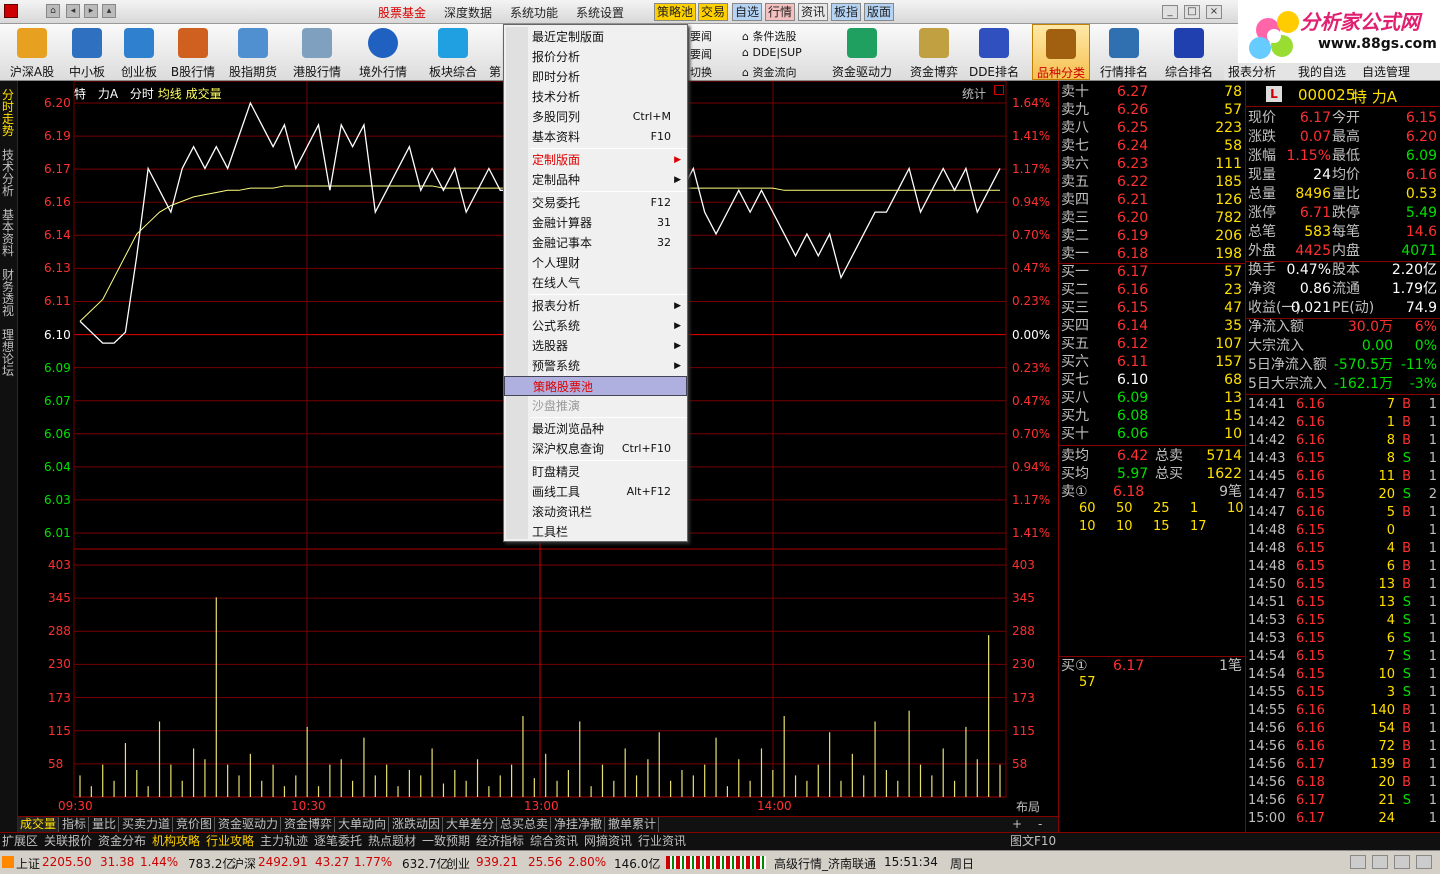 The height and width of the screenshot is (874, 1440). What do you see at coordinates (109, 11) in the screenshot?
I see `up-icon: ▴` at bounding box center [109, 11].